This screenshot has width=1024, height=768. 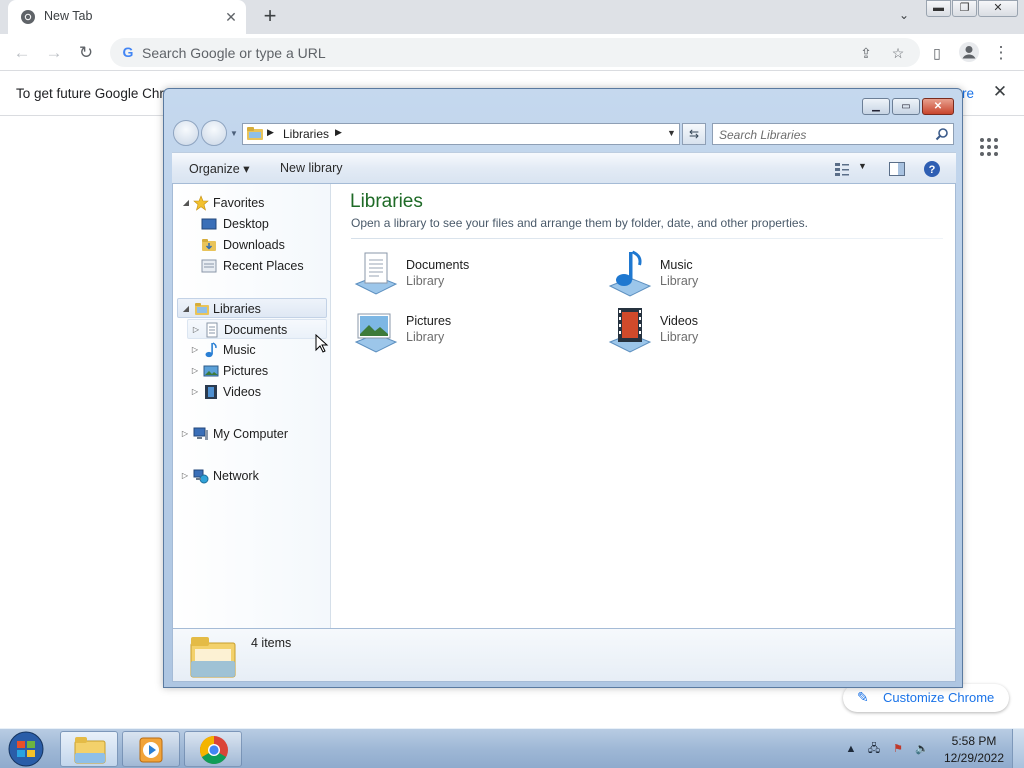 I want to click on command-bar: Organize ▾ New library ▼ ?, so click(x=564, y=168).